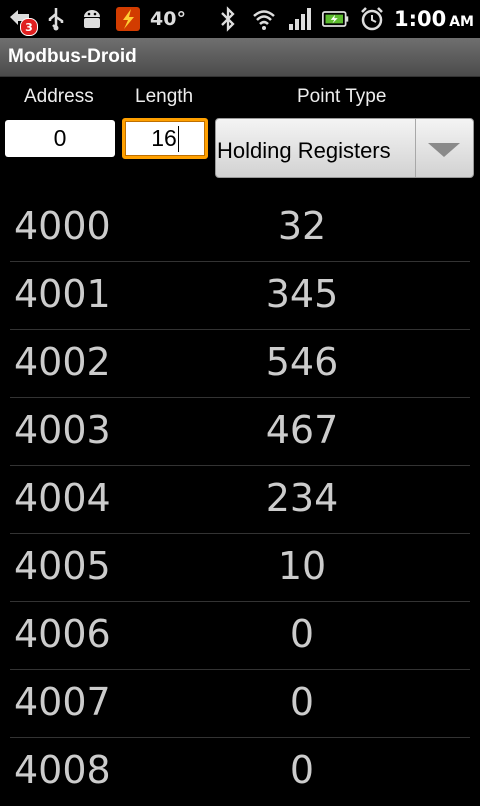  Describe the element at coordinates (62, 702) in the screenshot. I see `register-address: 4007` at that location.